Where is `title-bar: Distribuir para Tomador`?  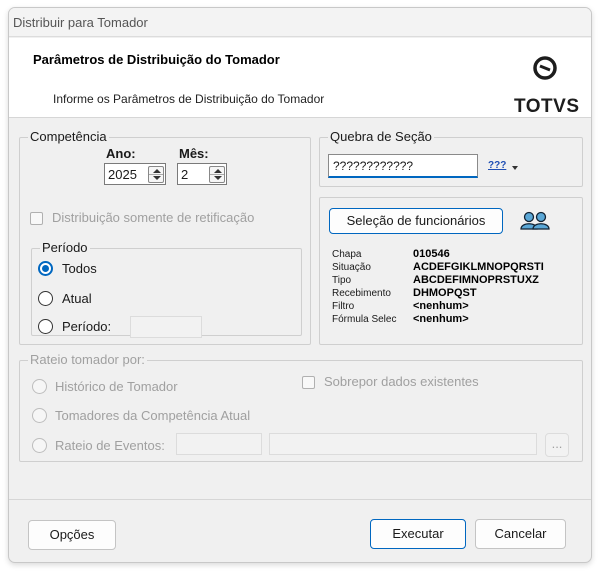
title-bar: Distribuir para Tomador is located at coordinates (300, 22).